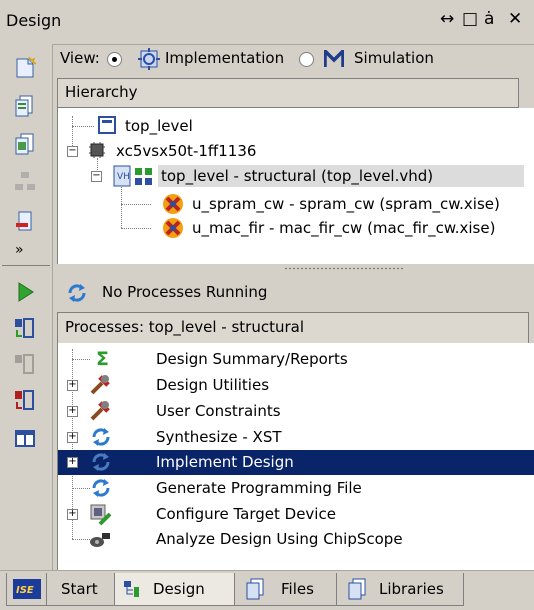 This screenshot has height=610, width=534. What do you see at coordinates (252, 359) in the screenshot?
I see `process-label: Design Summary/Reports` at bounding box center [252, 359].